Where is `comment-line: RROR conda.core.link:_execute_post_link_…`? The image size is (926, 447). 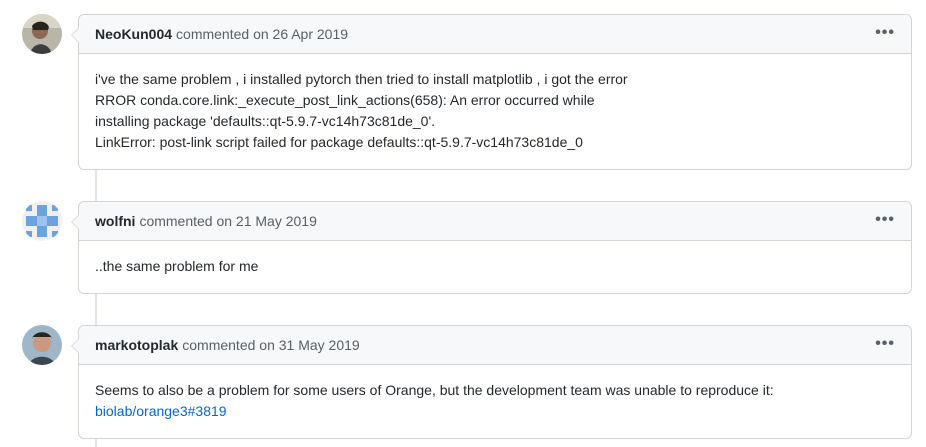
comment-line: RROR conda.core.link:_execute_post_link_… is located at coordinates (345, 100).